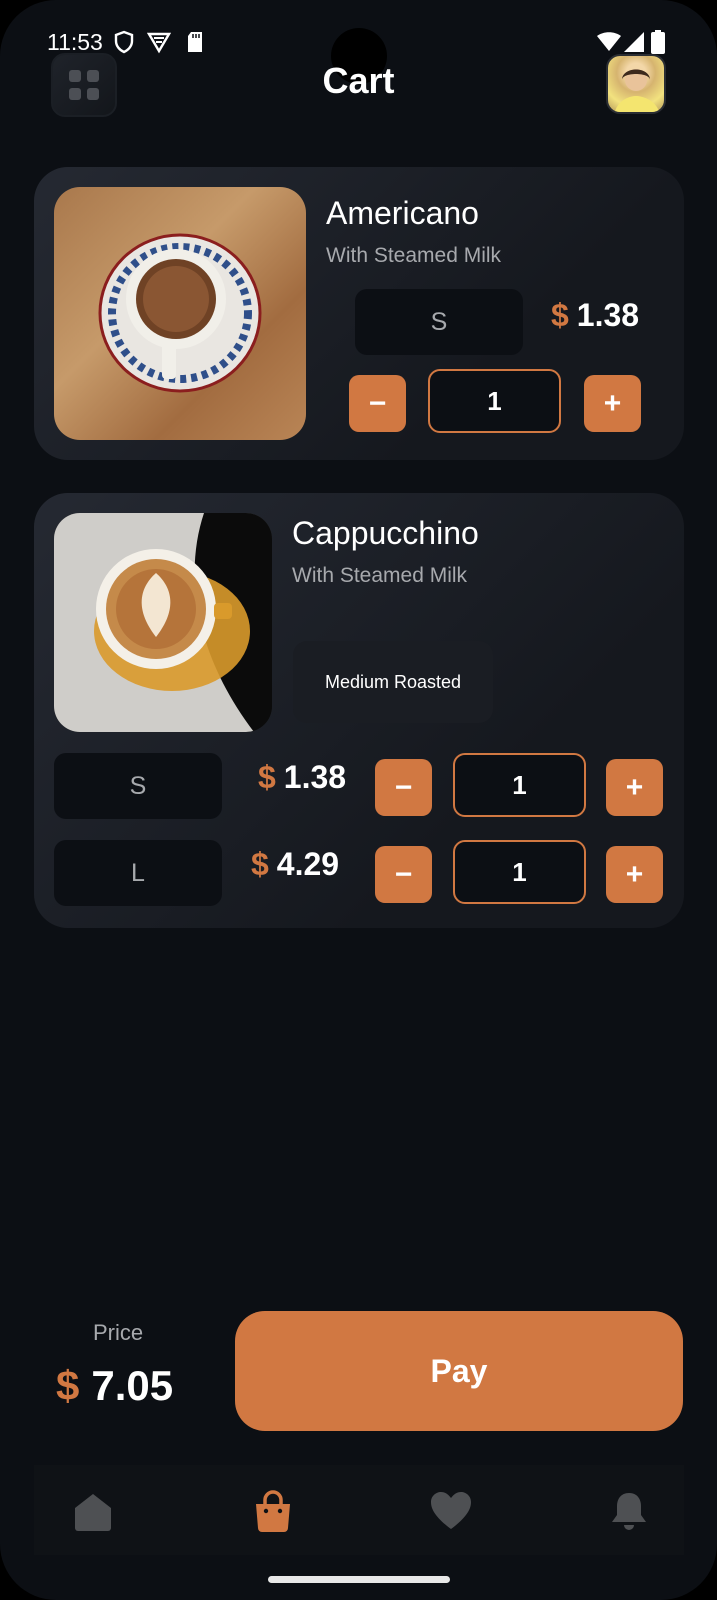 This screenshot has width=717, height=1600. Describe the element at coordinates (637, 90) in the screenshot. I see `profile-photo` at that location.